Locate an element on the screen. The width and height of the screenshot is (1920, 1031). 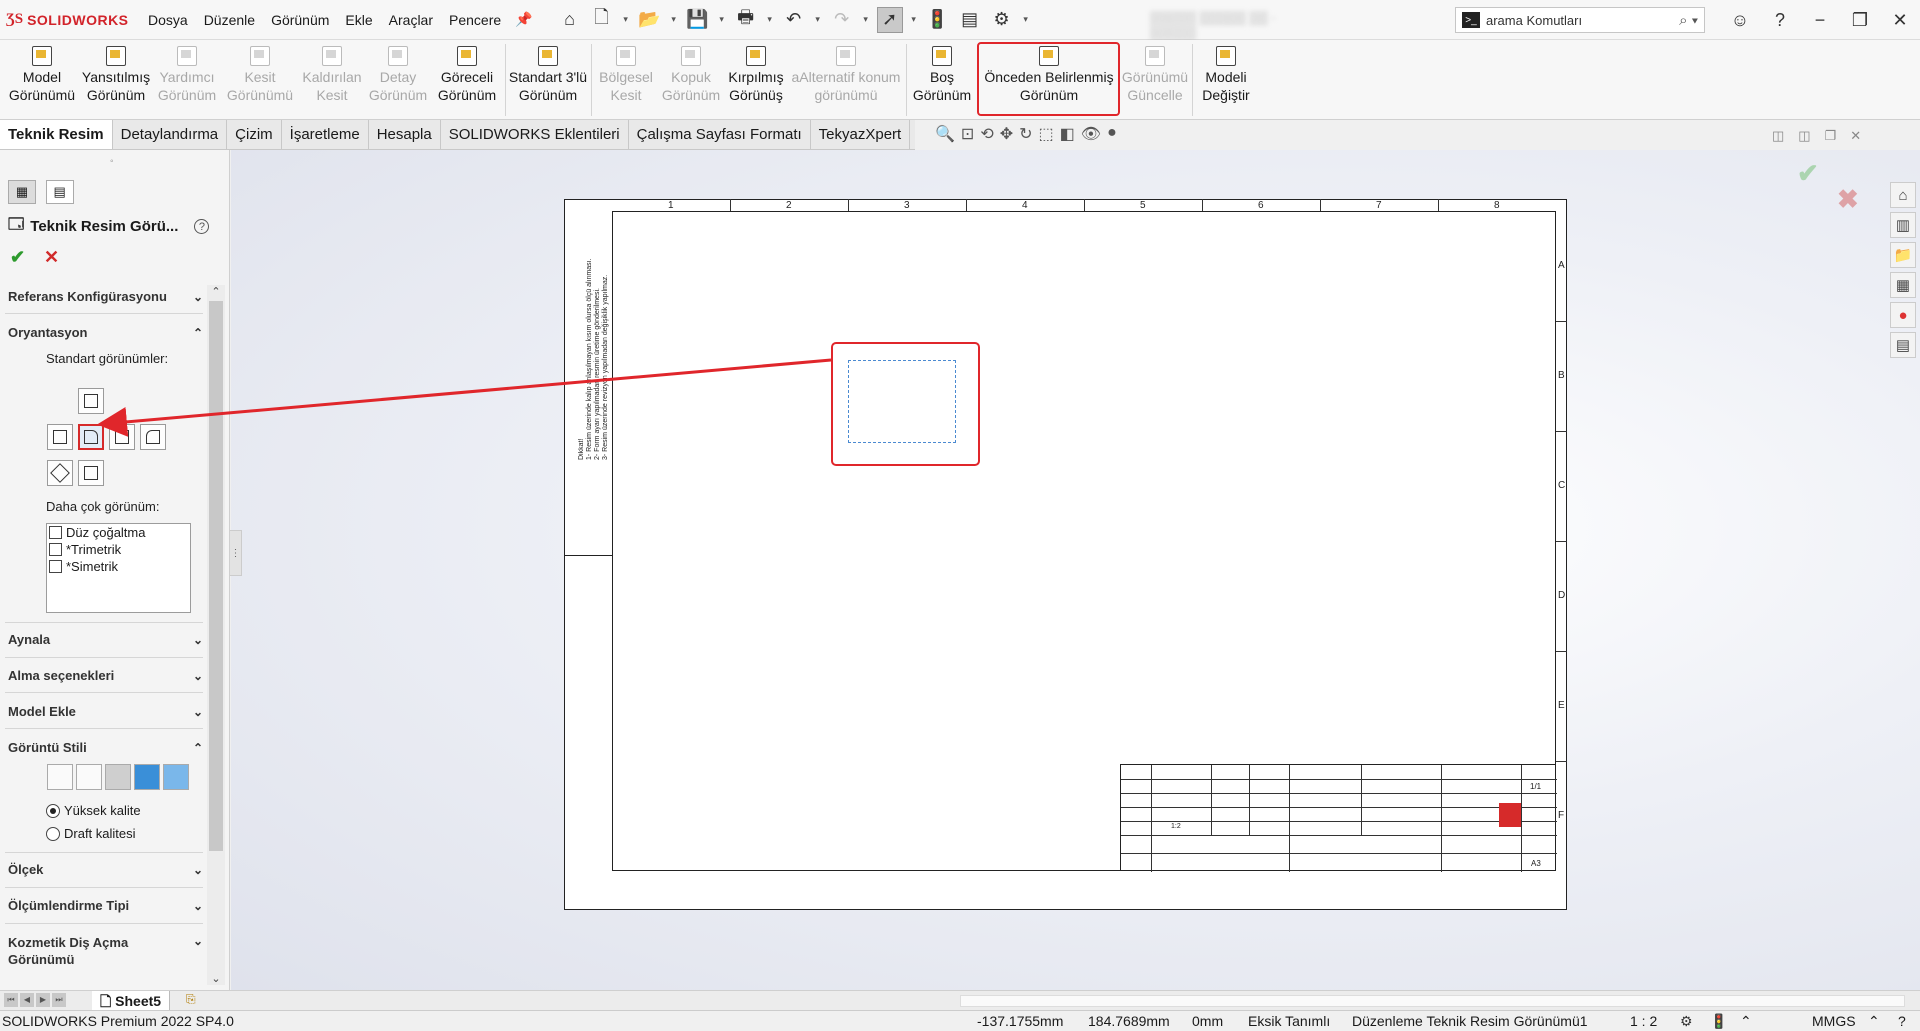
view-right-button is located at coordinates (122, 437).